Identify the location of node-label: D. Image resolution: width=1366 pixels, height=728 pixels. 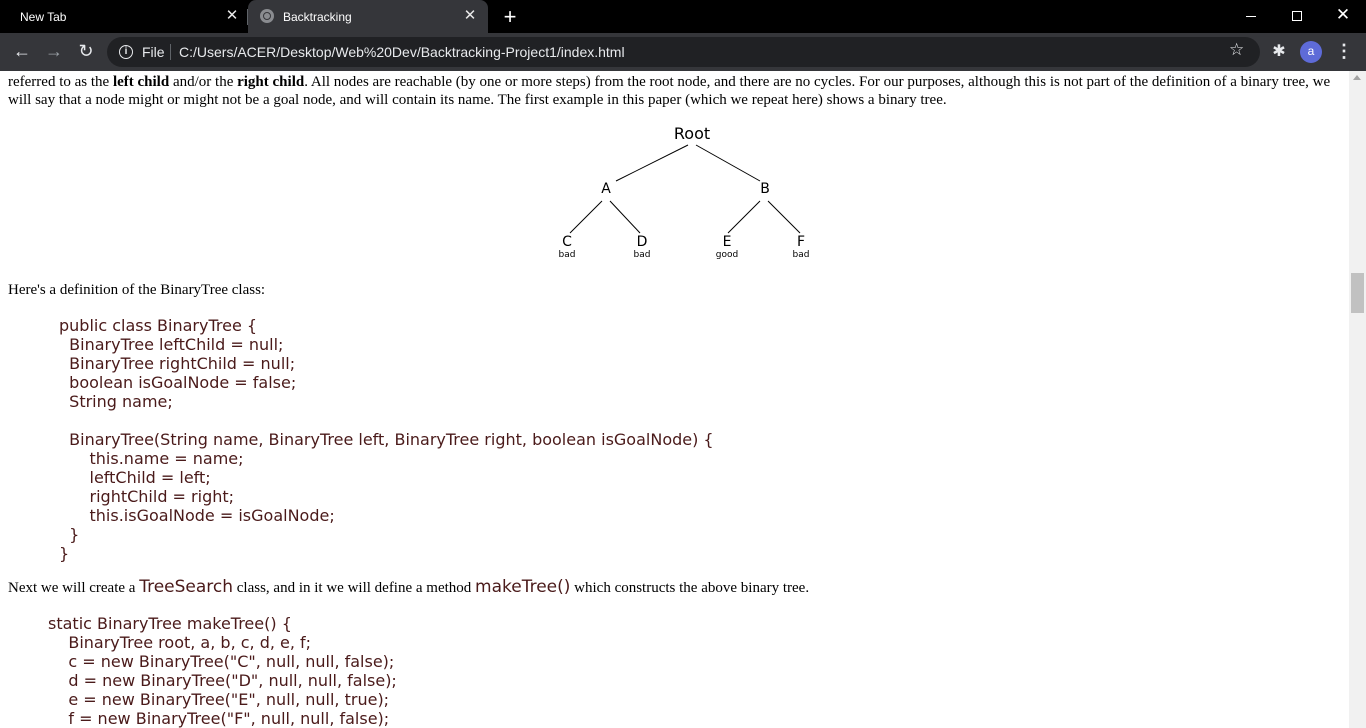
(642, 242).